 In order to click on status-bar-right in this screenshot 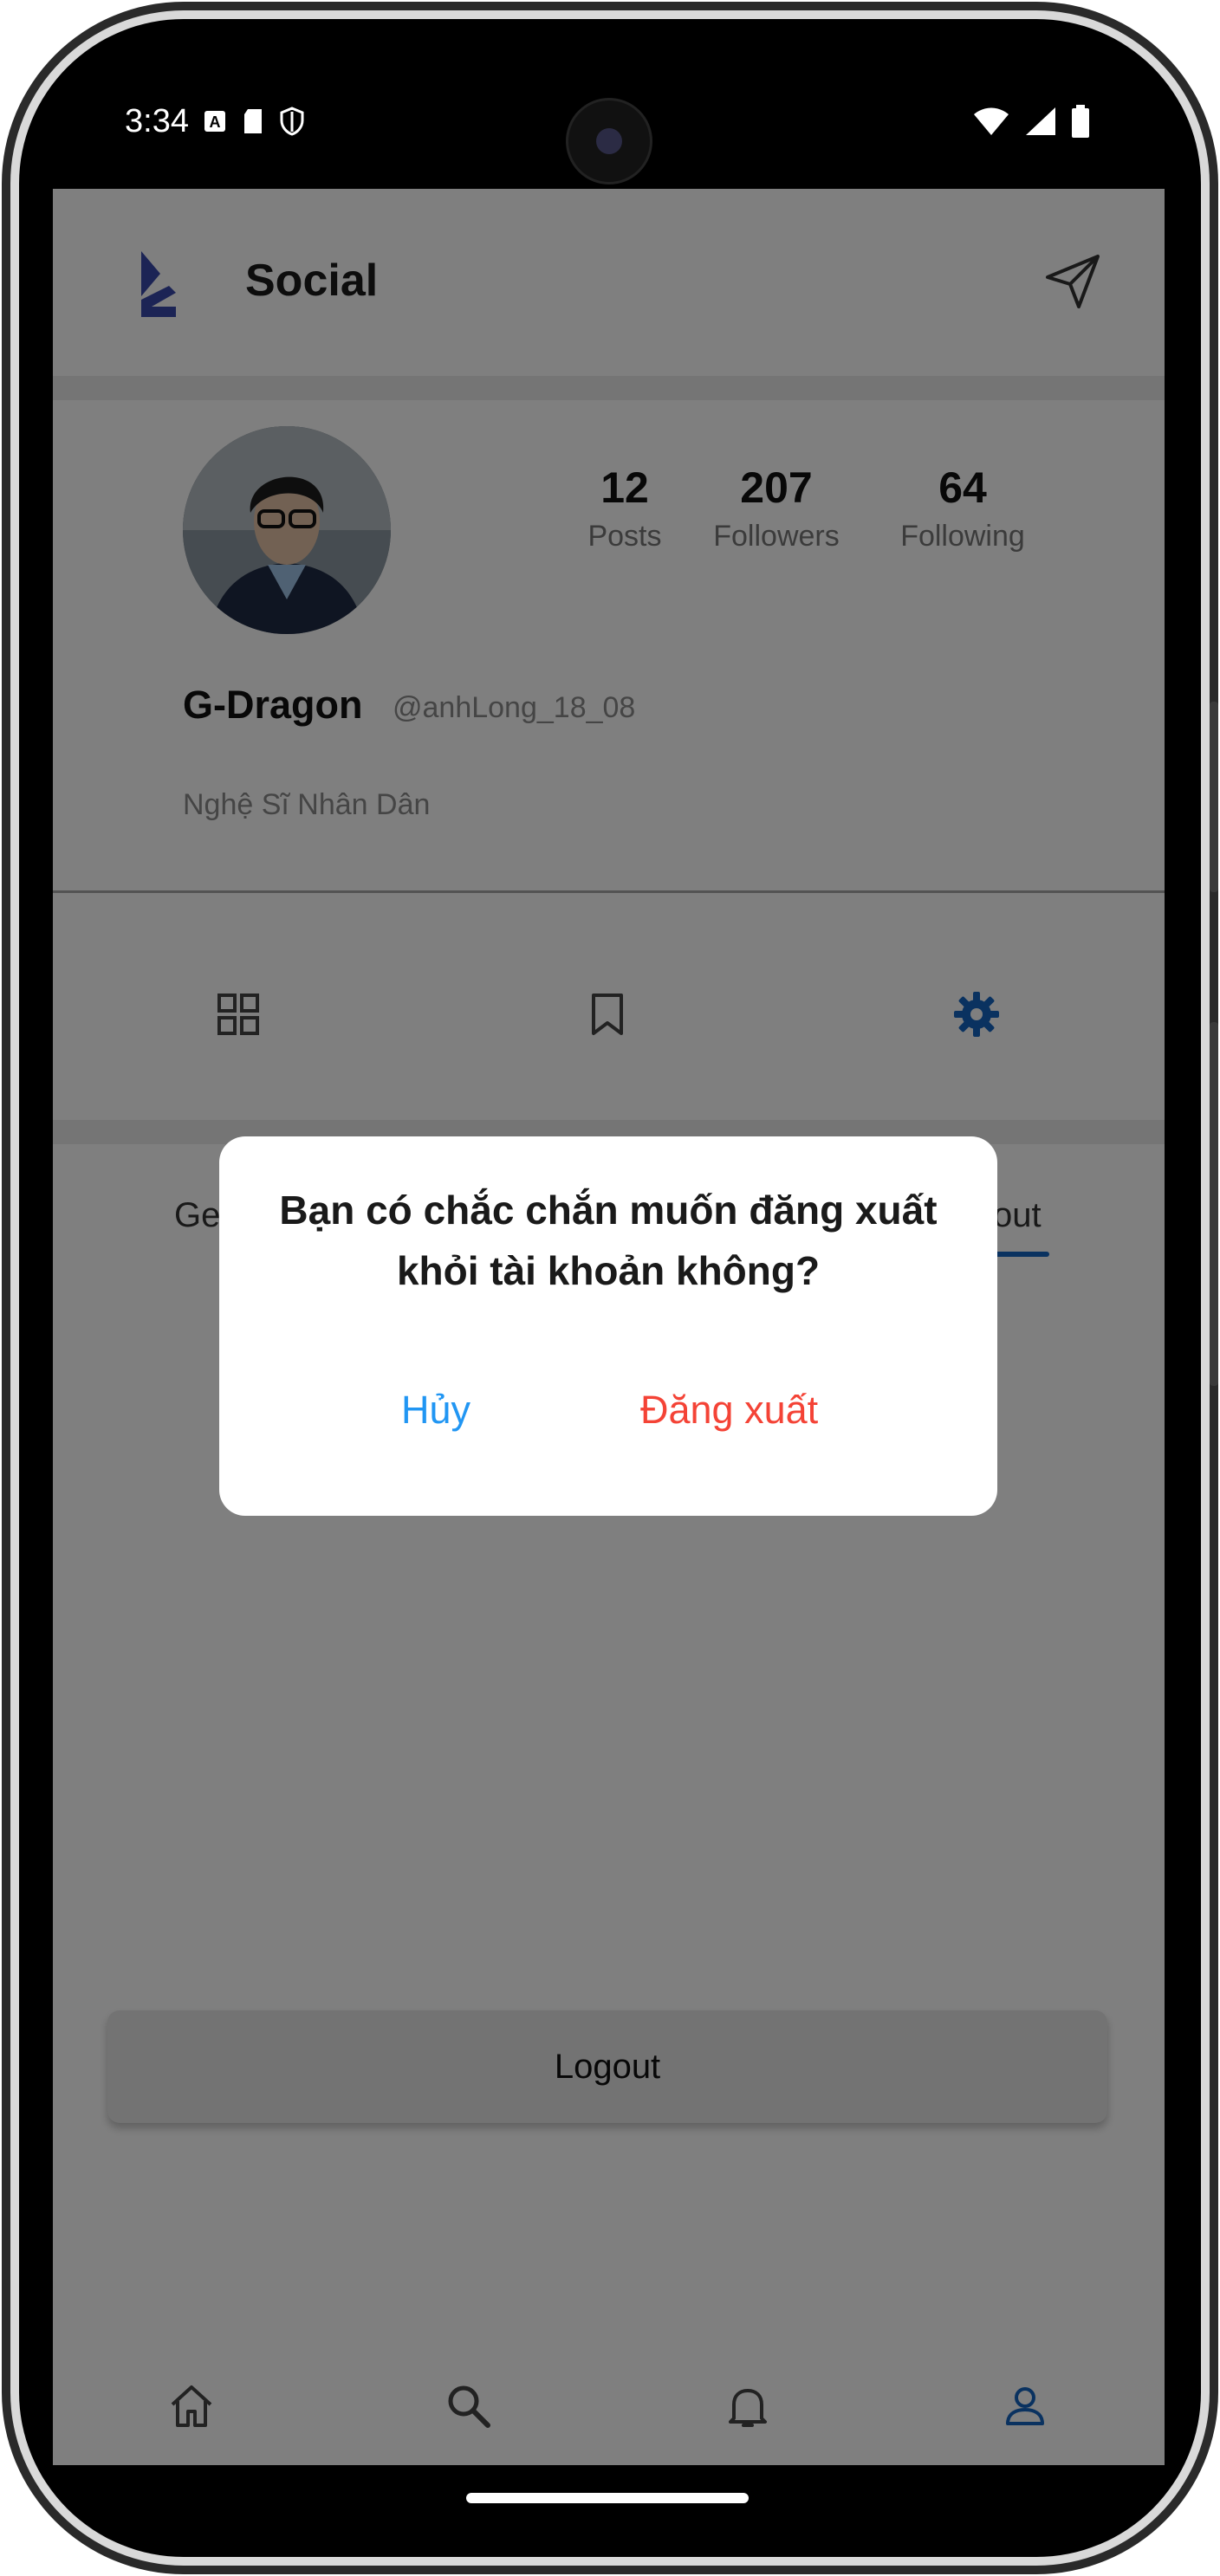, I will do `click(1031, 121)`.